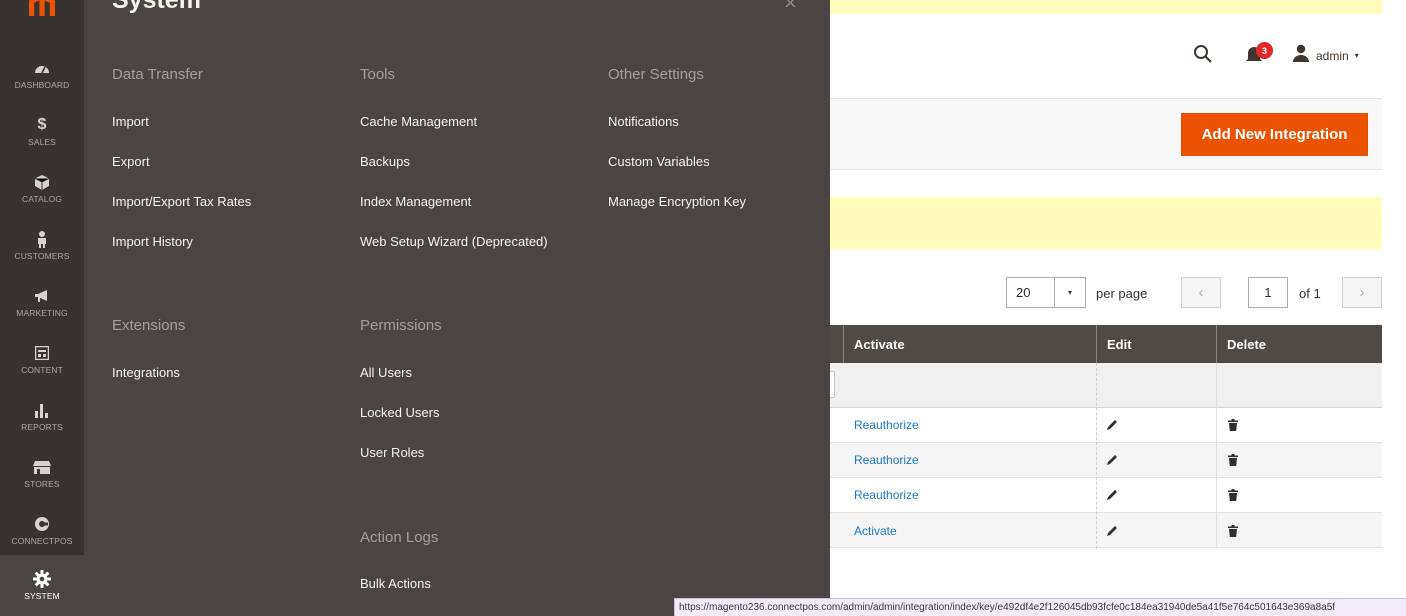 The width and height of the screenshot is (1406, 616). Describe the element at coordinates (969, 344) in the screenshot. I see `column-header-activate: Activate` at that location.